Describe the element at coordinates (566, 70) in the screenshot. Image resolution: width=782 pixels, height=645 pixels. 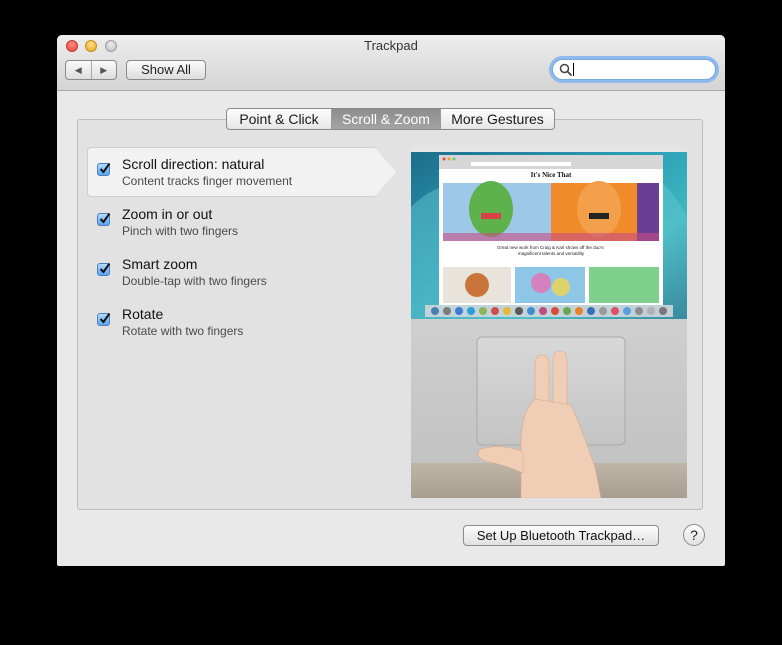
I see `search-icon` at that location.